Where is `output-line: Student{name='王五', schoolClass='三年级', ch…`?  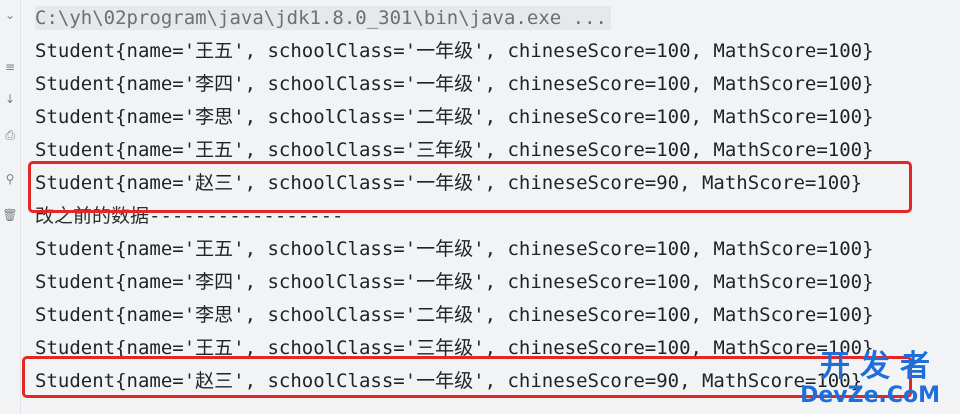 output-line: Student{name='王五', schoolClass='三年级', ch… is located at coordinates (454, 150).